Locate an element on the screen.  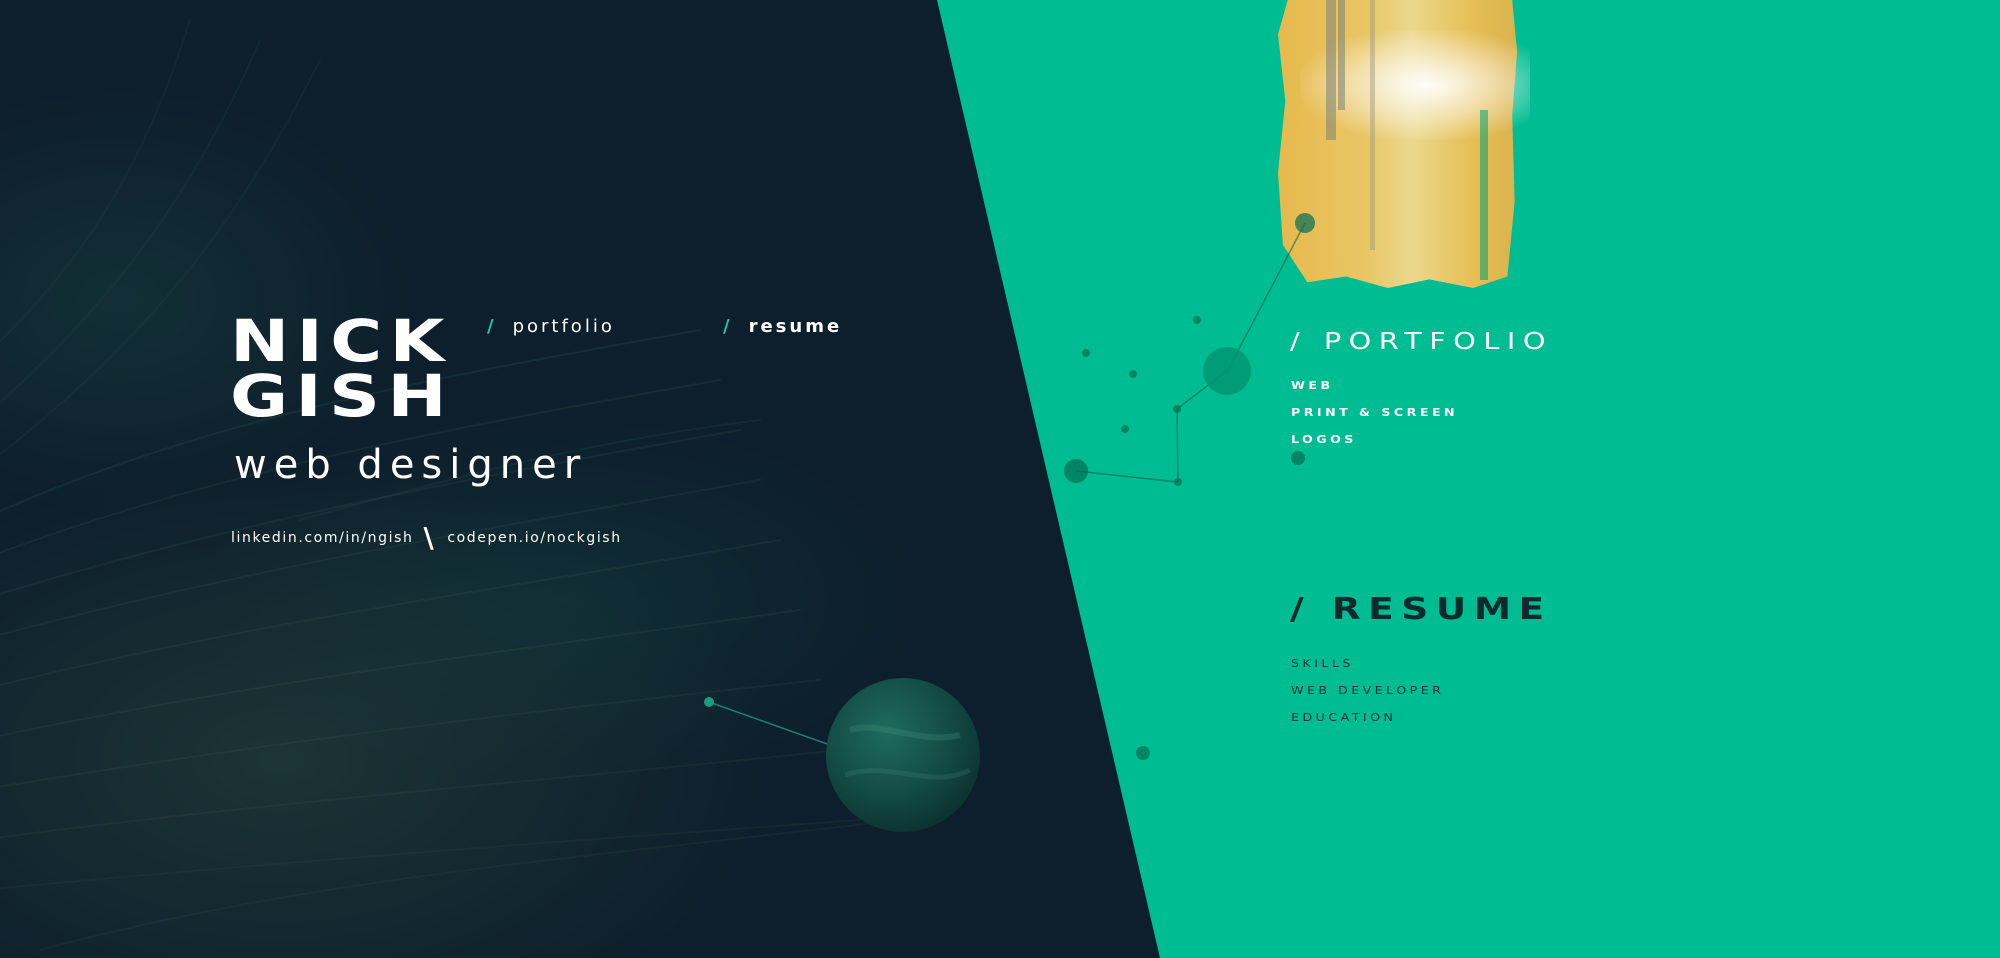
site-role: web designer is located at coordinates (411, 465).